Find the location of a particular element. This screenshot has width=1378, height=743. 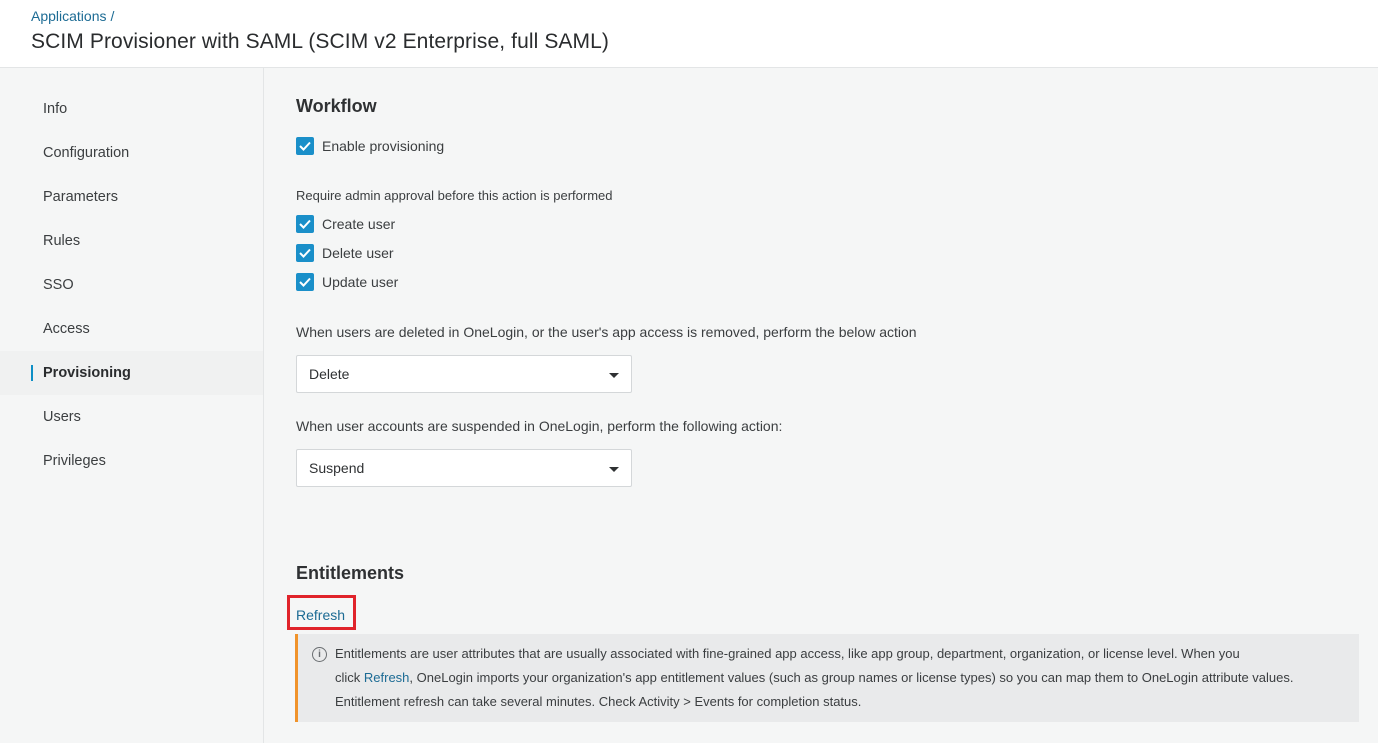

sidebar-item-provisioning: Provisioning is located at coordinates (131, 373).